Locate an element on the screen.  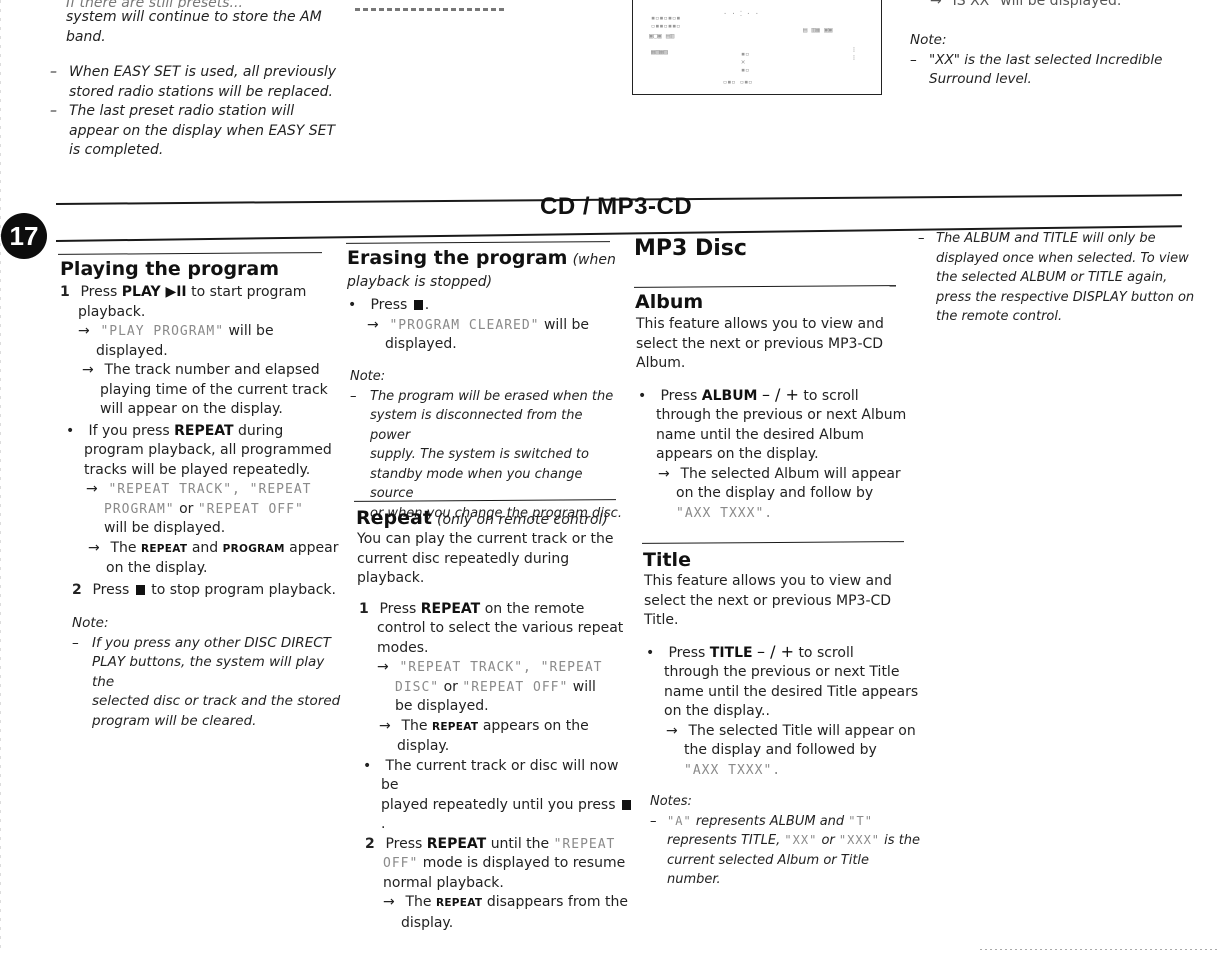
key-play-pause: PLAY ▶II is located at coordinates (154, 292).